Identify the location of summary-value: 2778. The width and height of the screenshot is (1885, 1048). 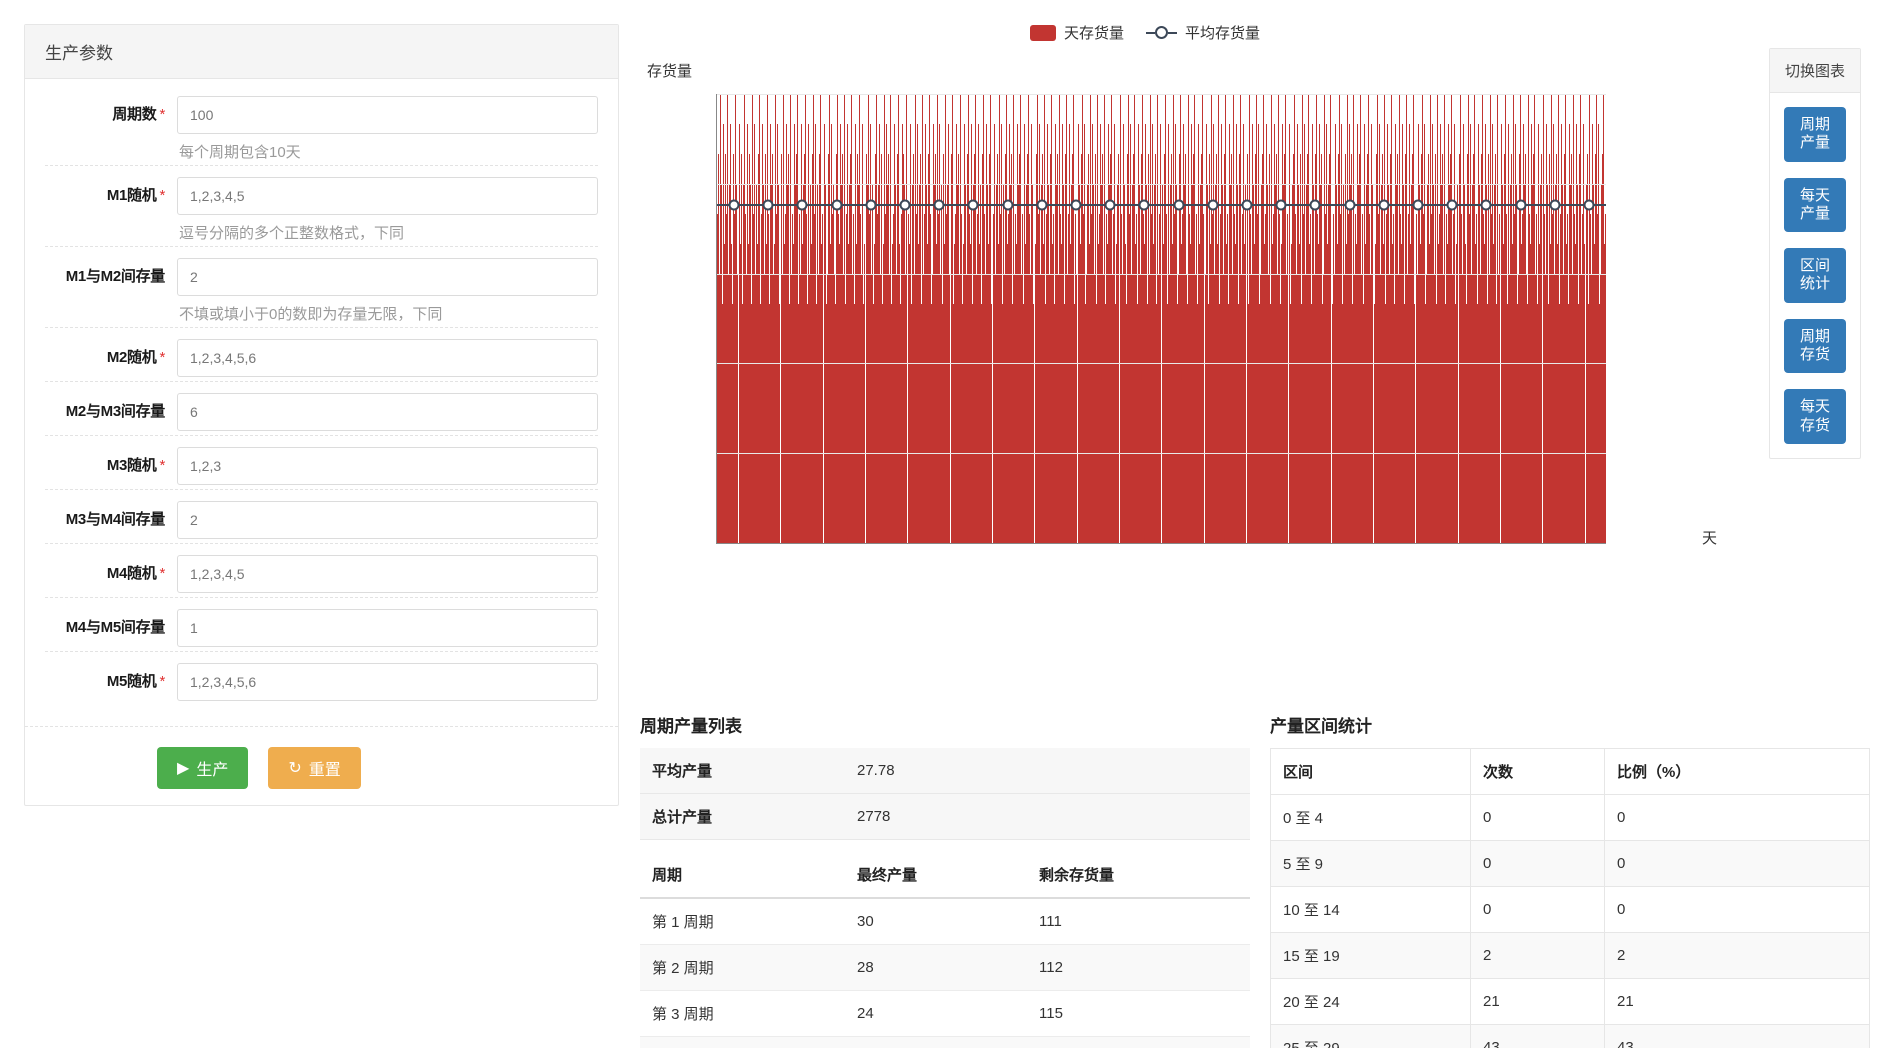
(1047, 816).